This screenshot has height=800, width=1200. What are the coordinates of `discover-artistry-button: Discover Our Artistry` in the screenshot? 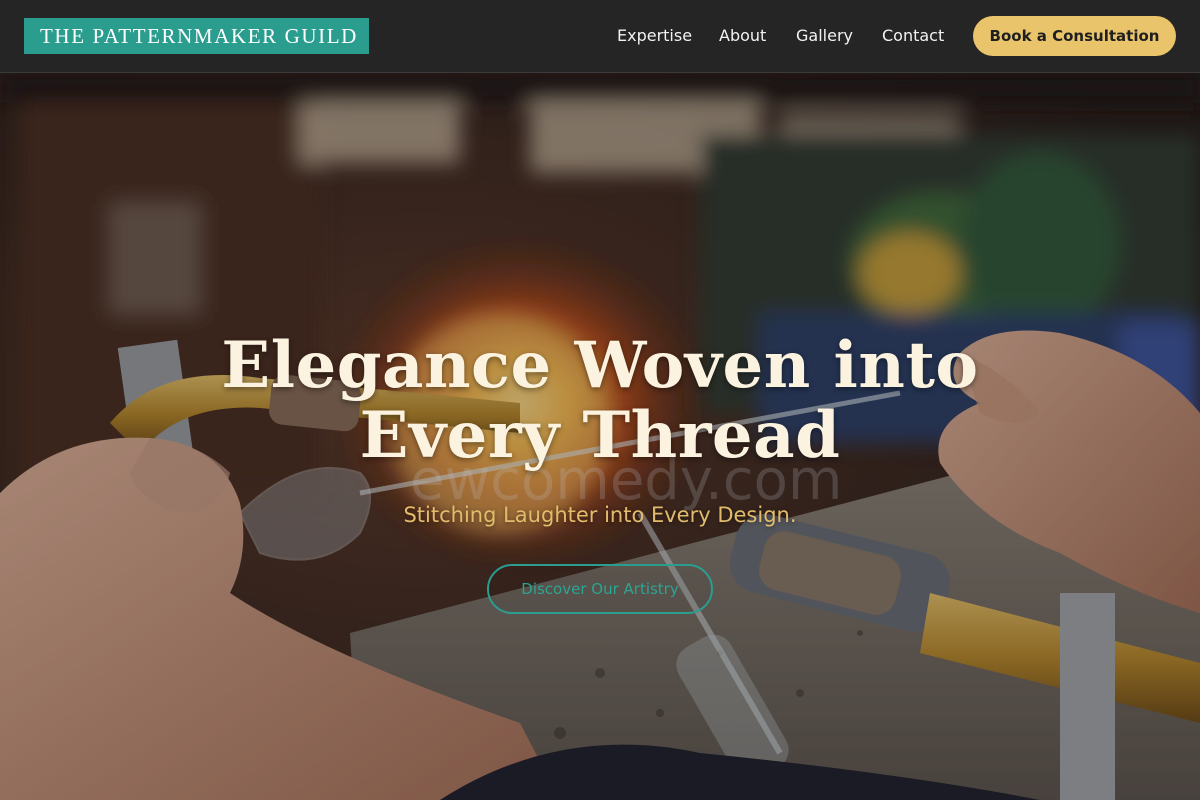 It's located at (600, 589).